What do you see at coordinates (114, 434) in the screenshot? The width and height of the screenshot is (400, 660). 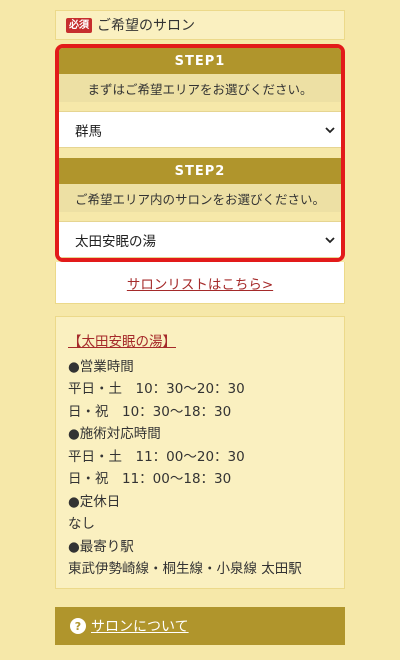 I see `info-line: ●施術対応時間` at bounding box center [114, 434].